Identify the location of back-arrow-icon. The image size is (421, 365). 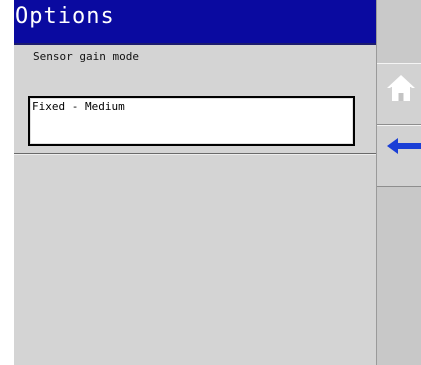
(404, 146).